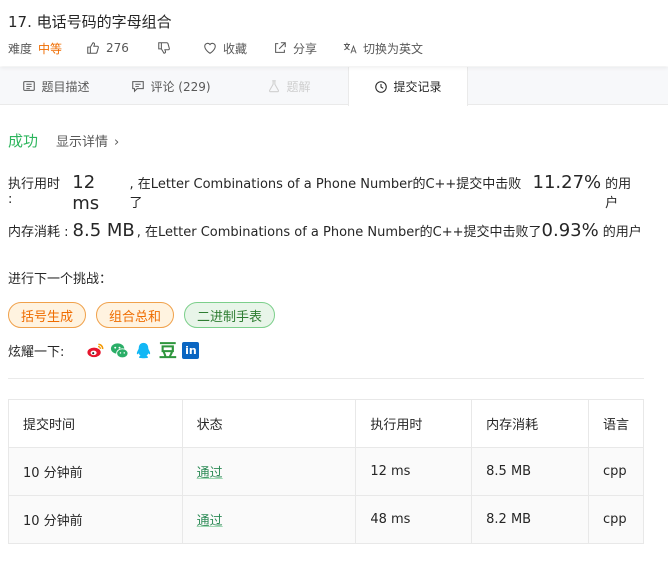  I want to click on chevron-right-icon: ›, so click(117, 142).